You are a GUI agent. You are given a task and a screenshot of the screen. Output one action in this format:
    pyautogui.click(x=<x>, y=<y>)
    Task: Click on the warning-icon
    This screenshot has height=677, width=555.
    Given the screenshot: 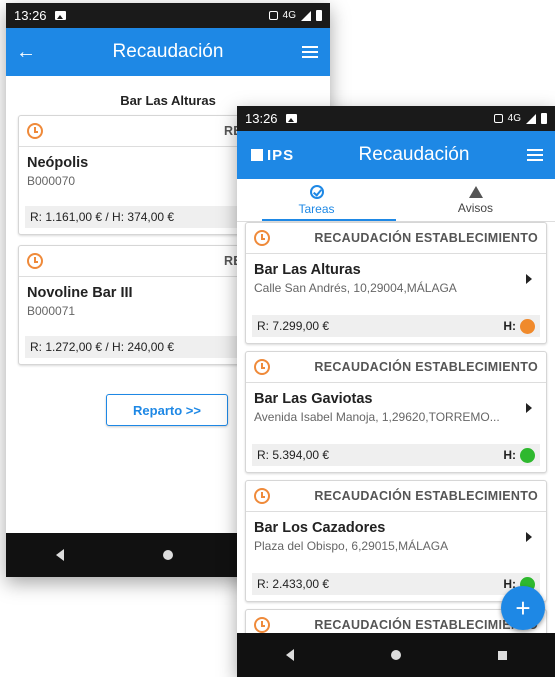 What is the action you would take?
    pyautogui.click(x=475, y=191)
    